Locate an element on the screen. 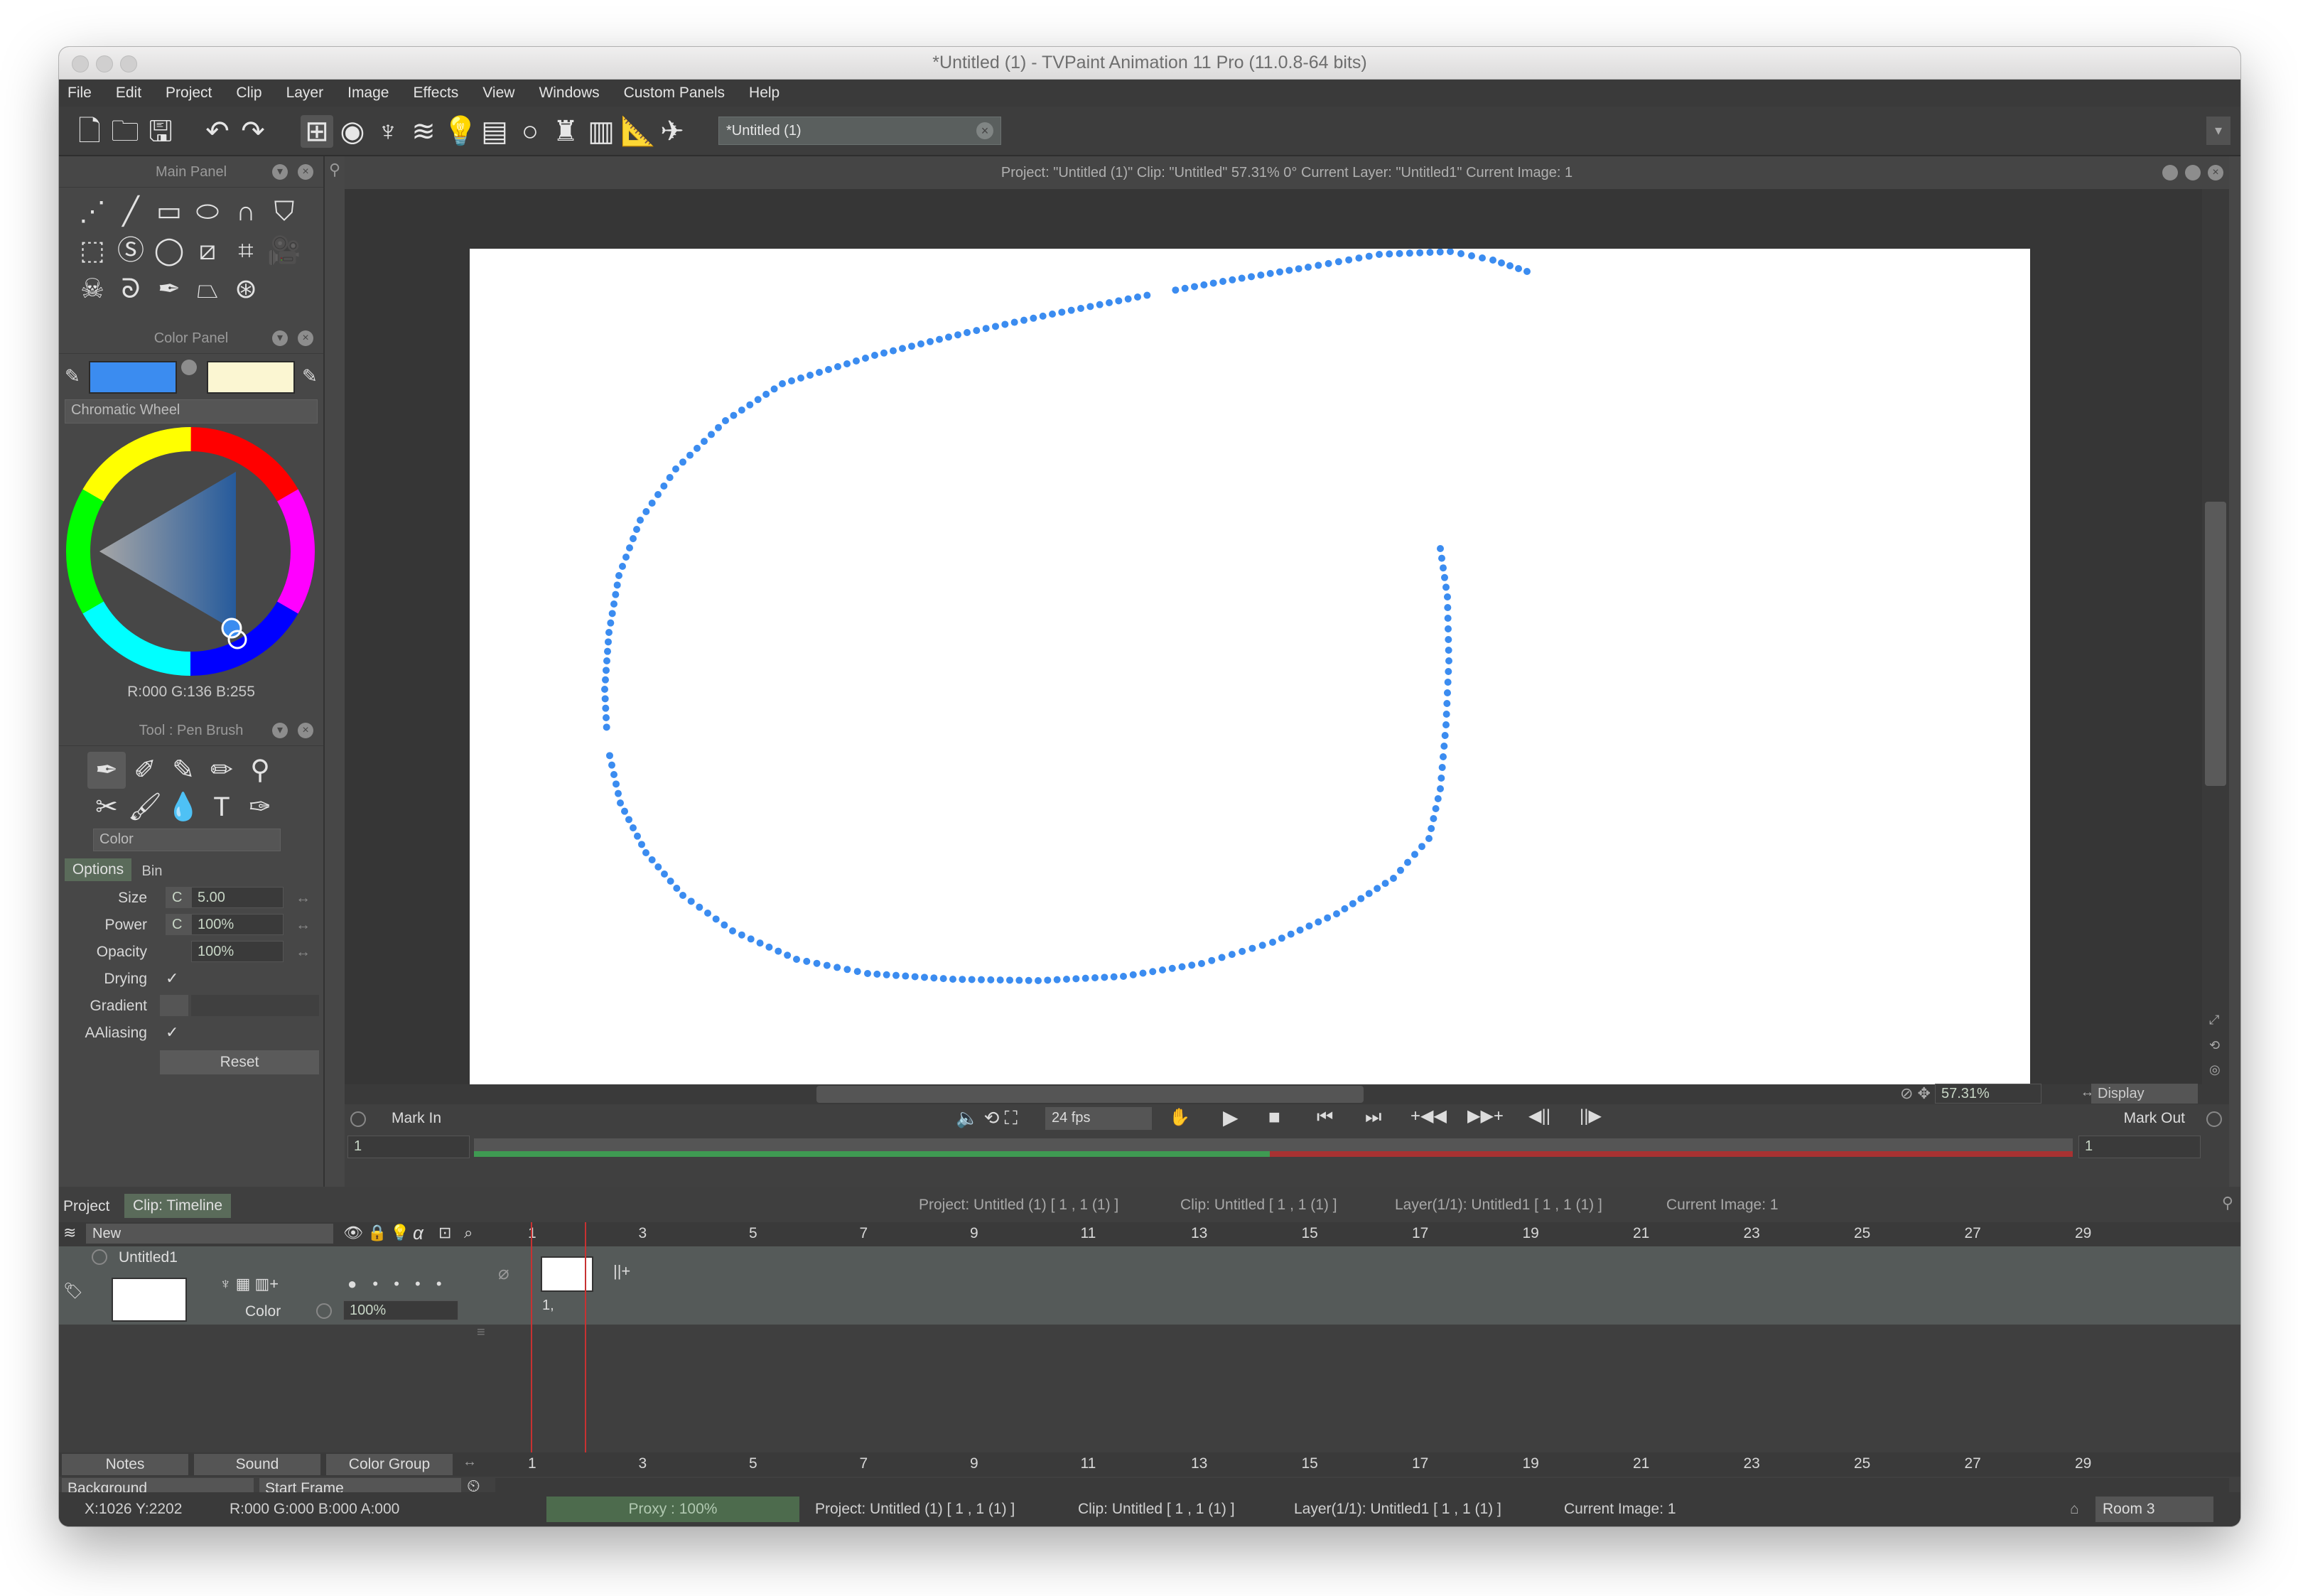  primary-color-swatch is located at coordinates (133, 377).